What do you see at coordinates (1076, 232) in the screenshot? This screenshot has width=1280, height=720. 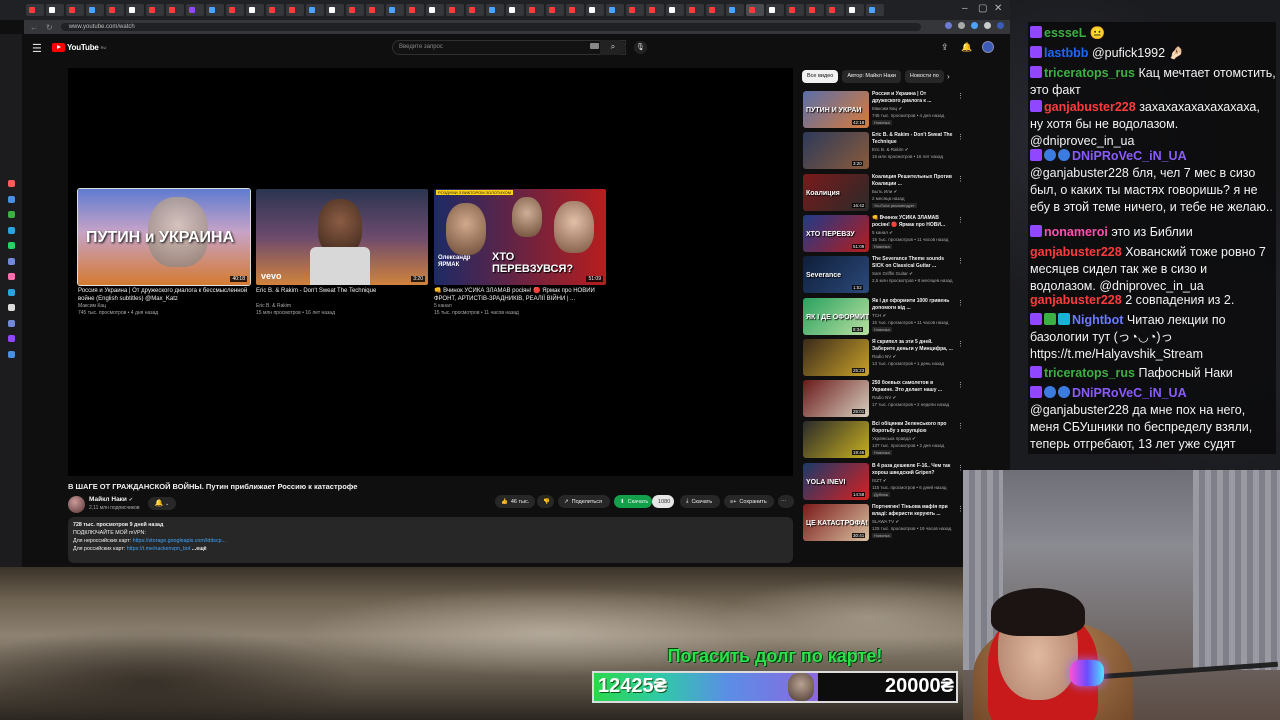 I see `chat-username: nonameroi` at bounding box center [1076, 232].